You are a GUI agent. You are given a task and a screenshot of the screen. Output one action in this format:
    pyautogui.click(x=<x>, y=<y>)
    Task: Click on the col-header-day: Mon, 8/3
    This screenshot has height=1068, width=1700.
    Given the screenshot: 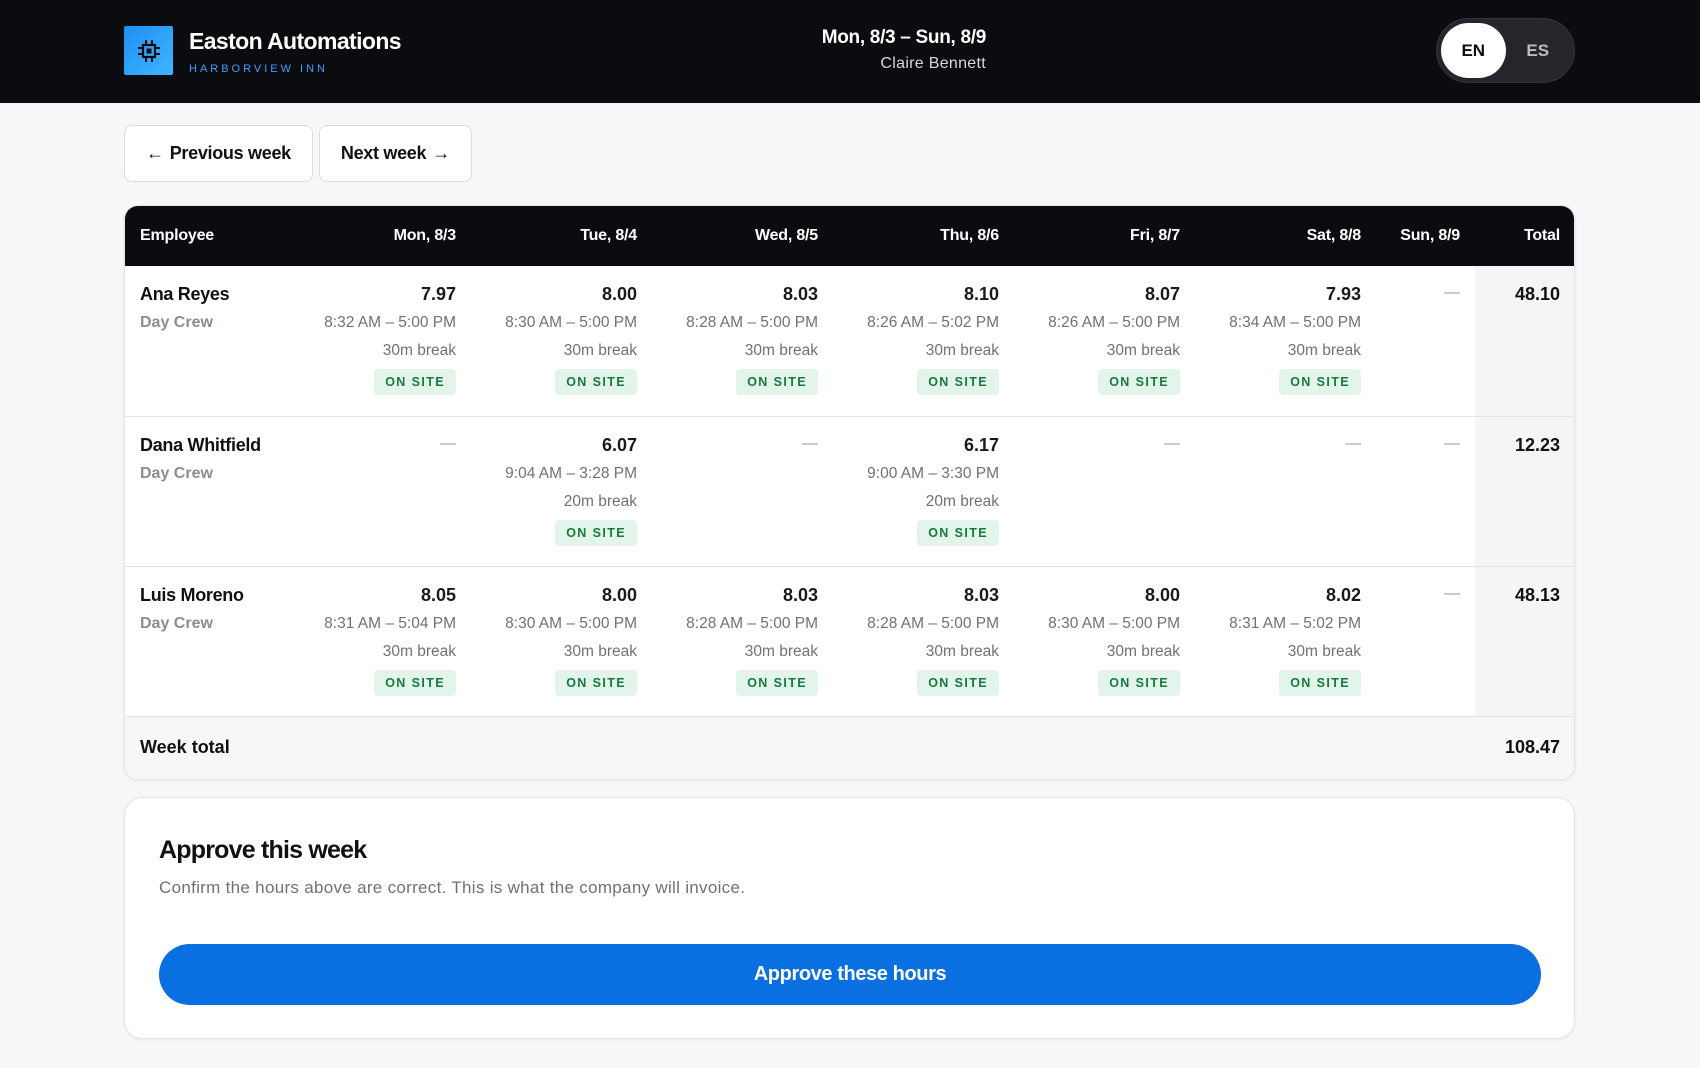 What is the action you would take?
    pyautogui.click(x=380, y=236)
    